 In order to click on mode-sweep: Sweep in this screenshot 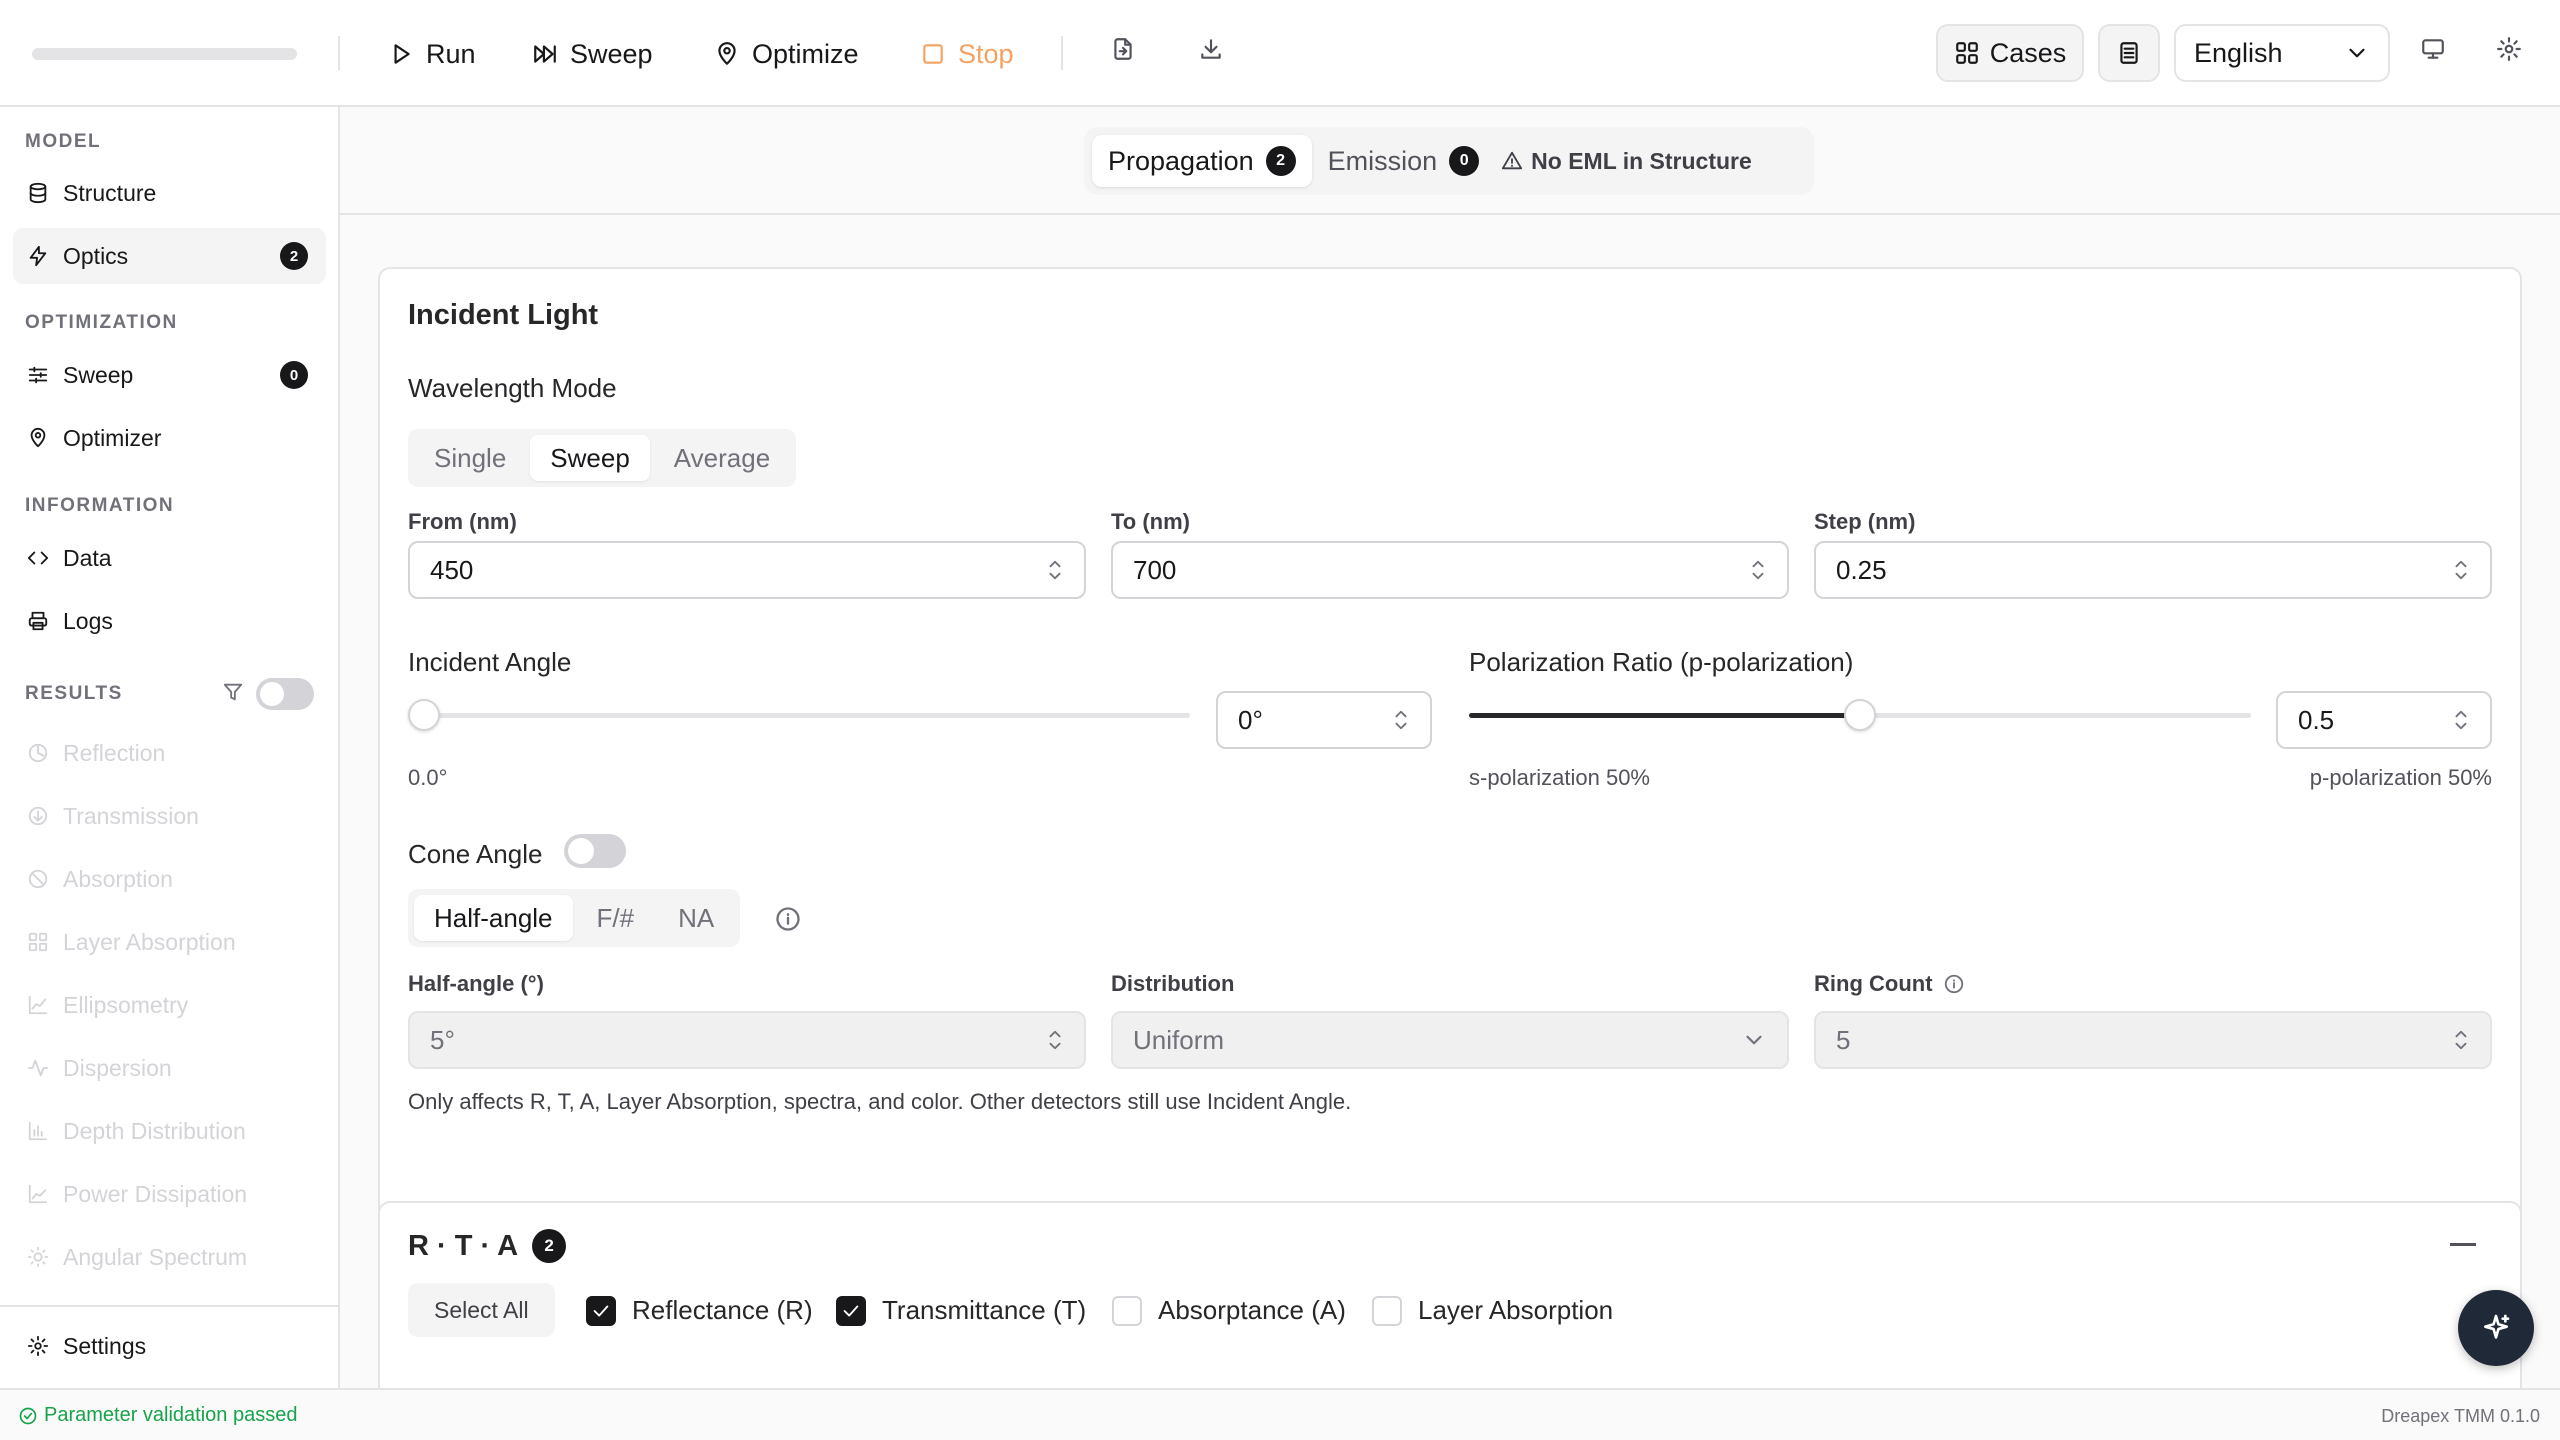, I will do `click(590, 458)`.